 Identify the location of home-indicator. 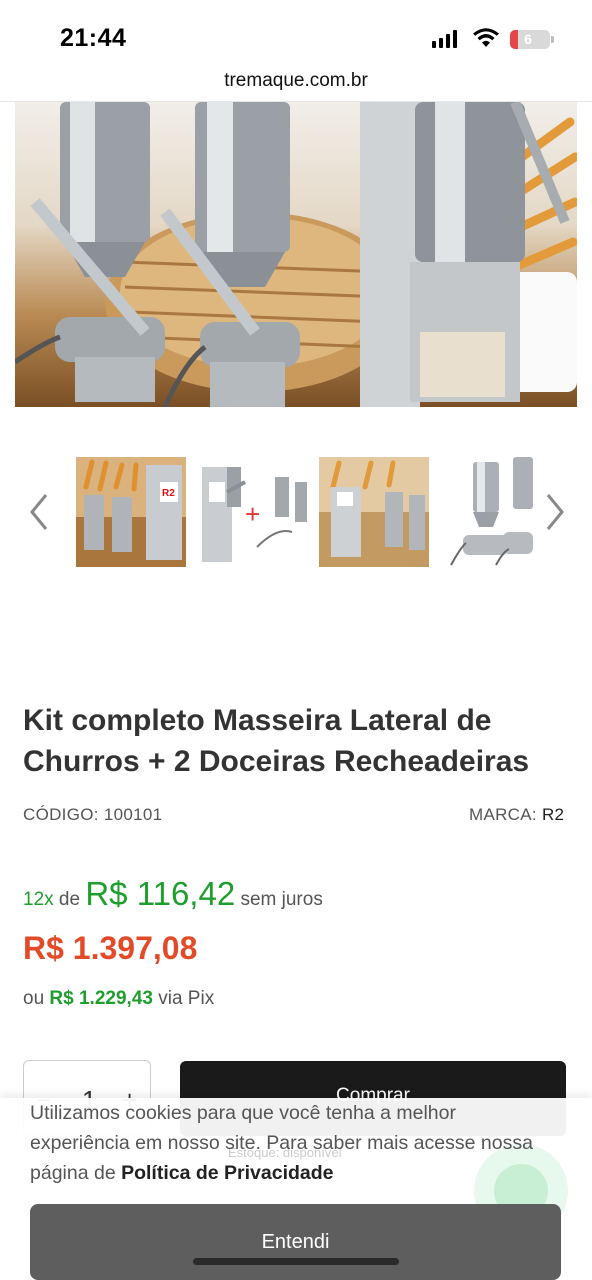
(296, 1261).